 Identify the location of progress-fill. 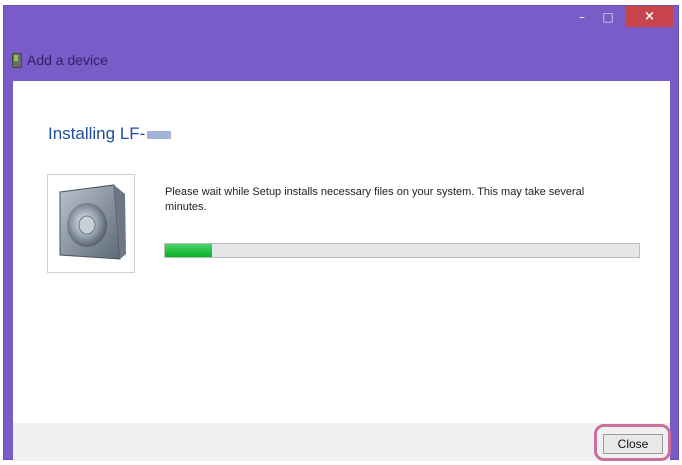
(189, 250).